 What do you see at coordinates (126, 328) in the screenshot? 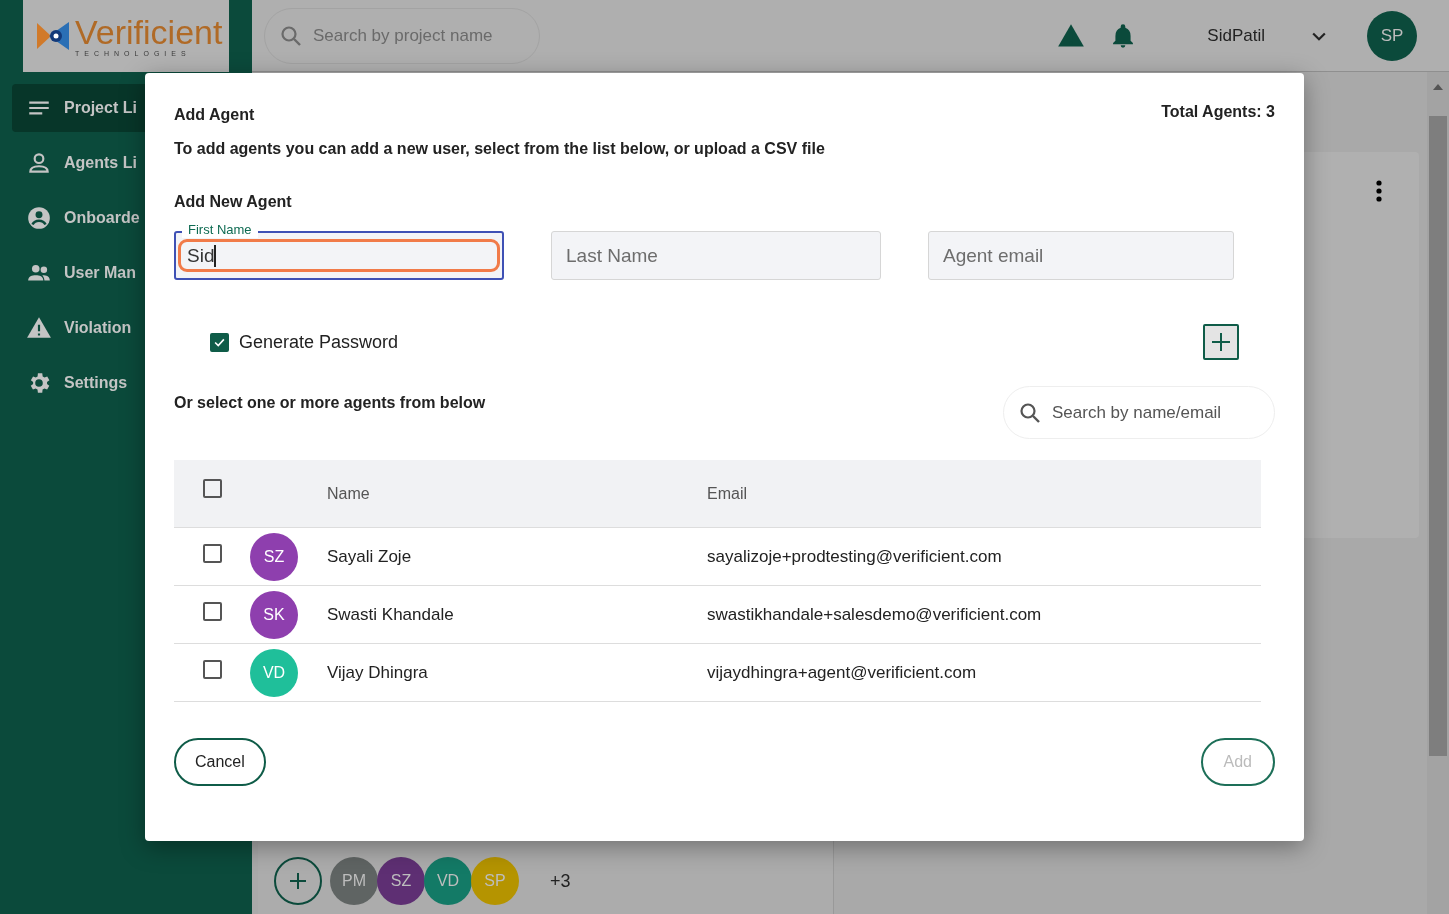
I see `sidebar-item: Violation` at bounding box center [126, 328].